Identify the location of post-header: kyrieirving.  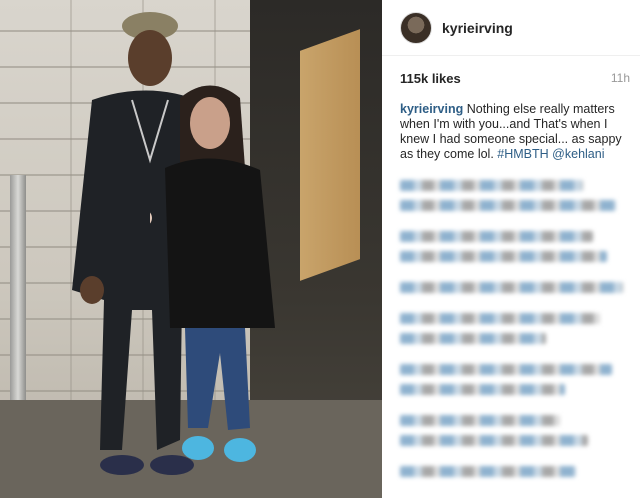
(511, 28).